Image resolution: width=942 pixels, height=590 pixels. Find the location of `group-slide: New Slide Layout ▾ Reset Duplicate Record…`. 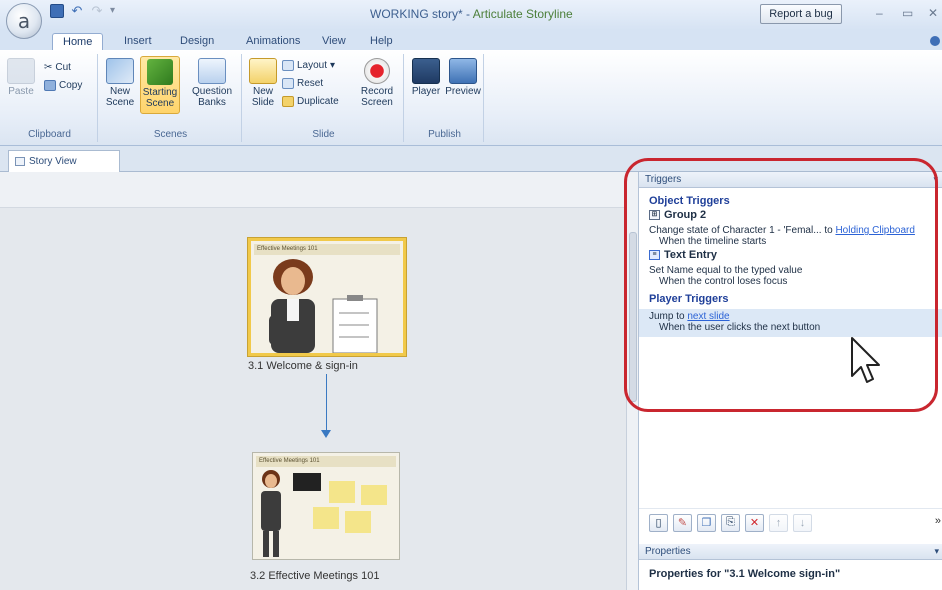

group-slide: New Slide Layout ▾ Reset Duplicate Record… is located at coordinates (324, 98).